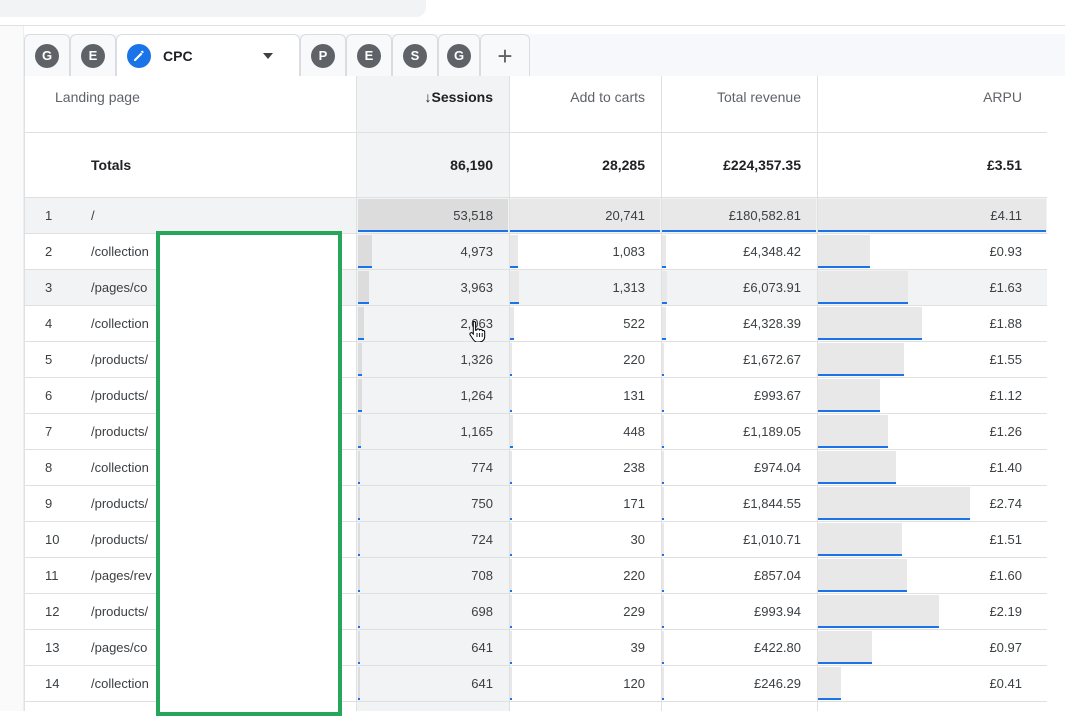  Describe the element at coordinates (777, 647) in the screenshot. I see `total-revenue-value: £422.80` at that location.